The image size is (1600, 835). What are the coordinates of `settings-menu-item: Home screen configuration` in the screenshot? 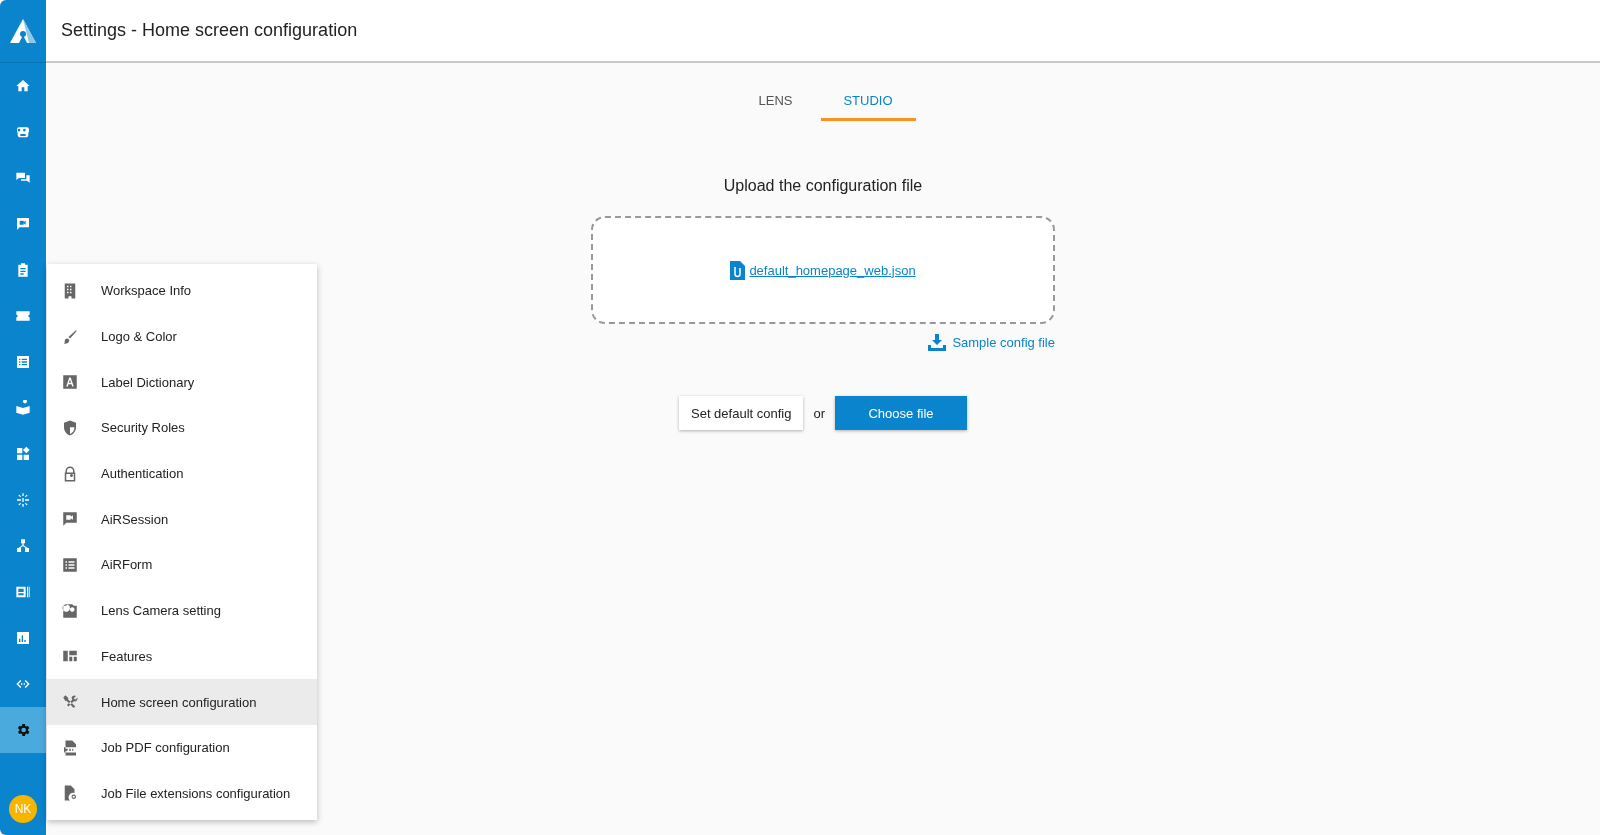 It's located at (182, 702).